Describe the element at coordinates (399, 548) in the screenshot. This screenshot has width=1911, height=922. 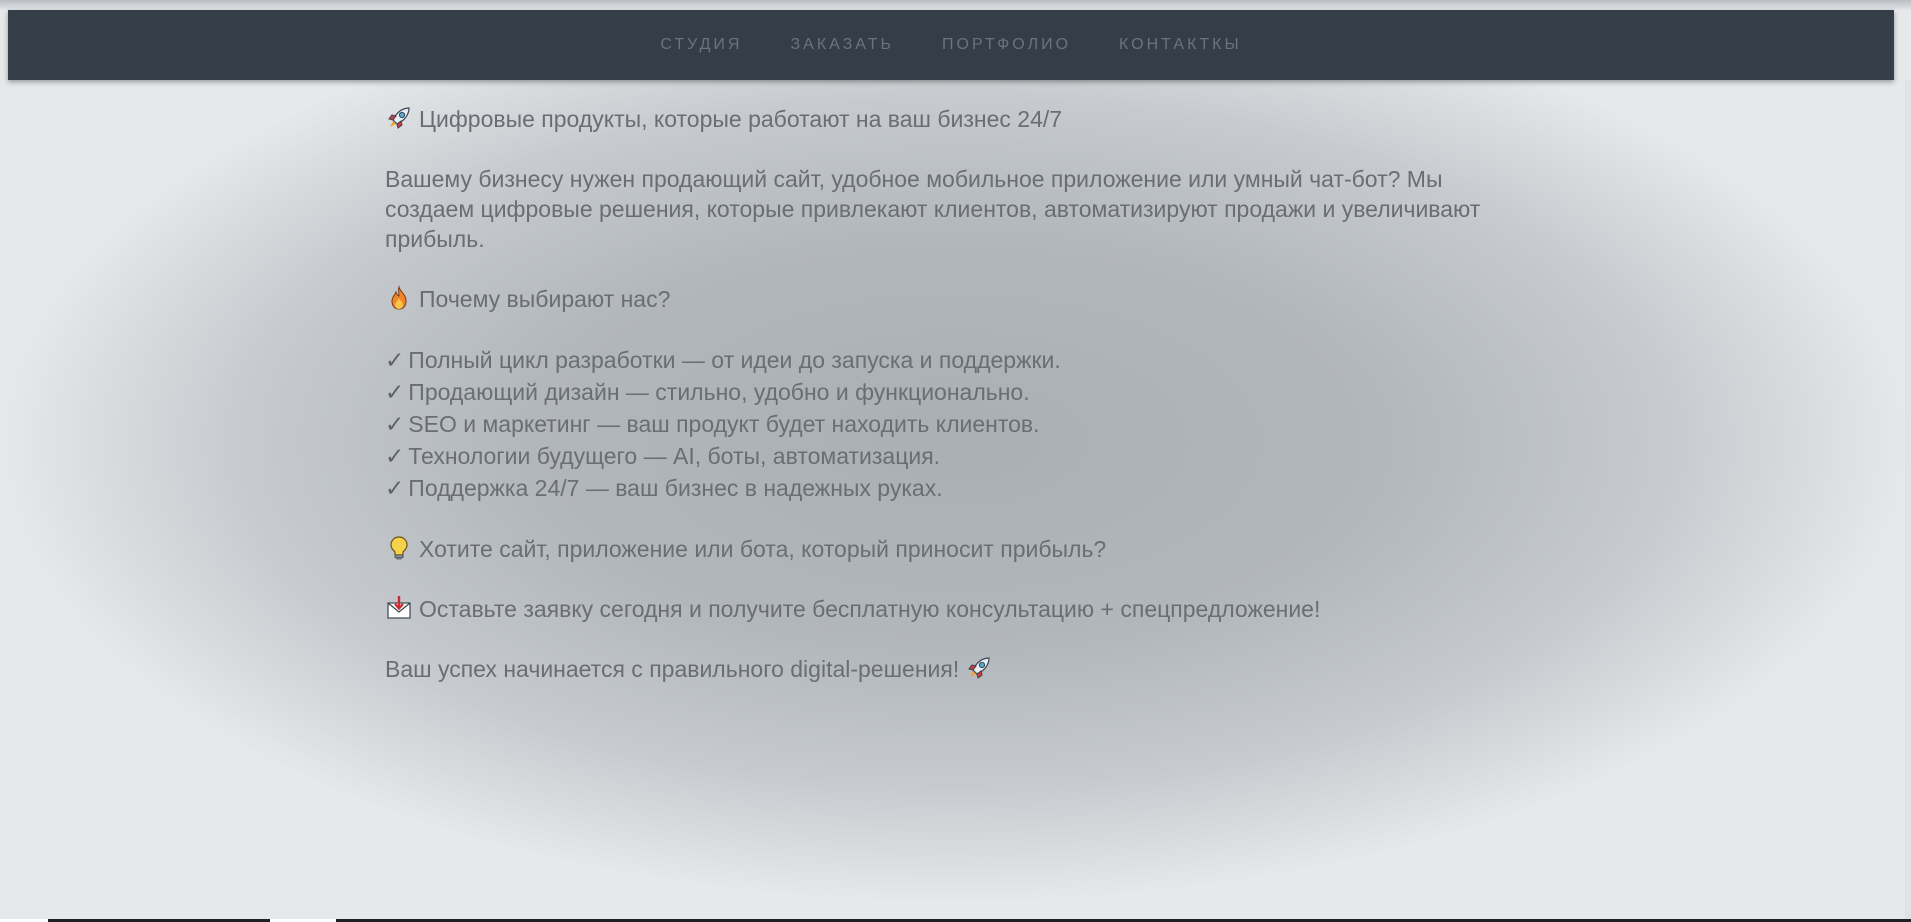
I see `light-bulb-icon` at that location.